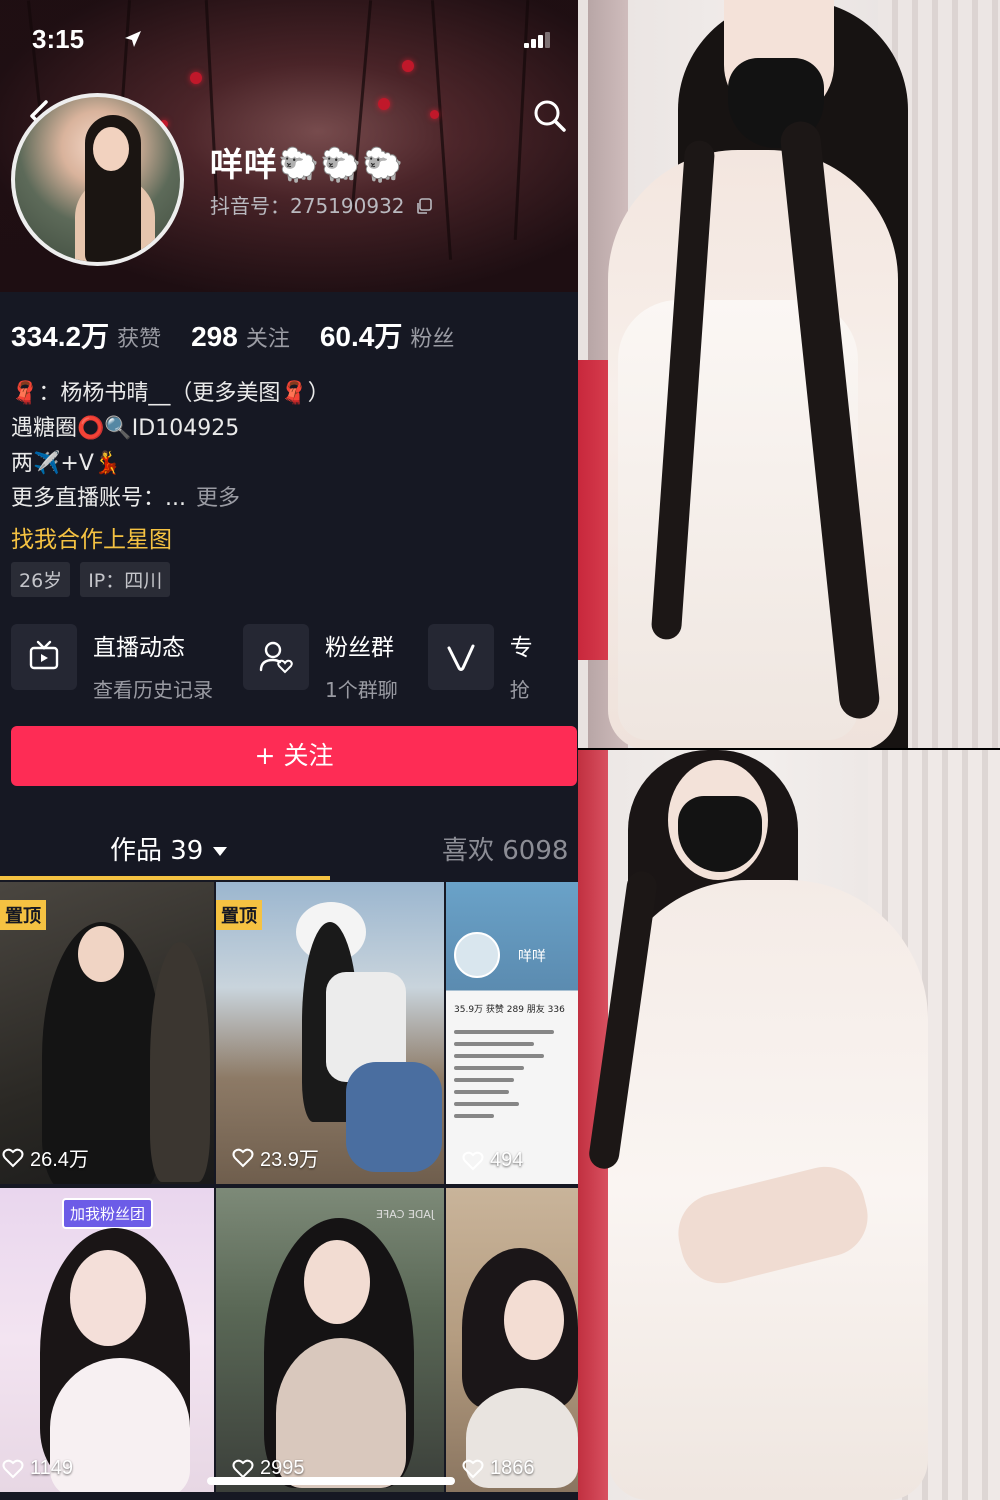  What do you see at coordinates (112, 663) in the screenshot?
I see `live-history-entry: 直播动态 查看历史记录` at bounding box center [112, 663].